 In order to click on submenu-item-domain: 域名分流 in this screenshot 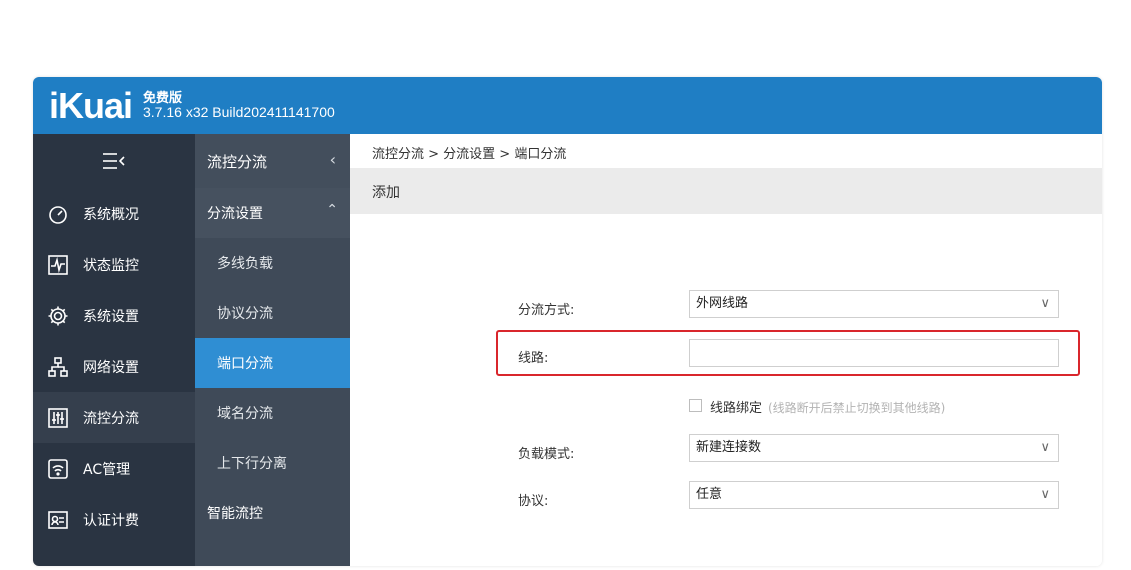, I will do `click(272, 413)`.